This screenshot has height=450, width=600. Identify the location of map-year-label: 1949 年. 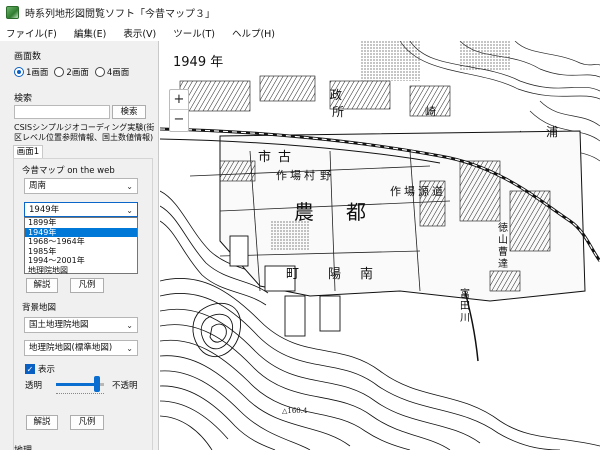
(198, 60).